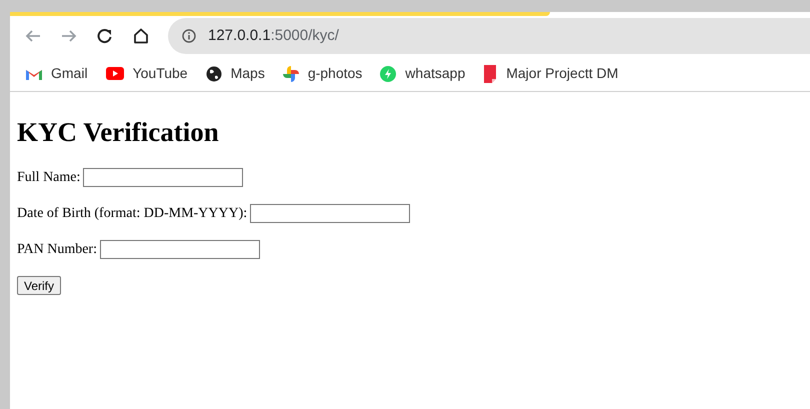  Describe the element at coordinates (235, 73) in the screenshot. I see `bookmark: Maps` at that location.